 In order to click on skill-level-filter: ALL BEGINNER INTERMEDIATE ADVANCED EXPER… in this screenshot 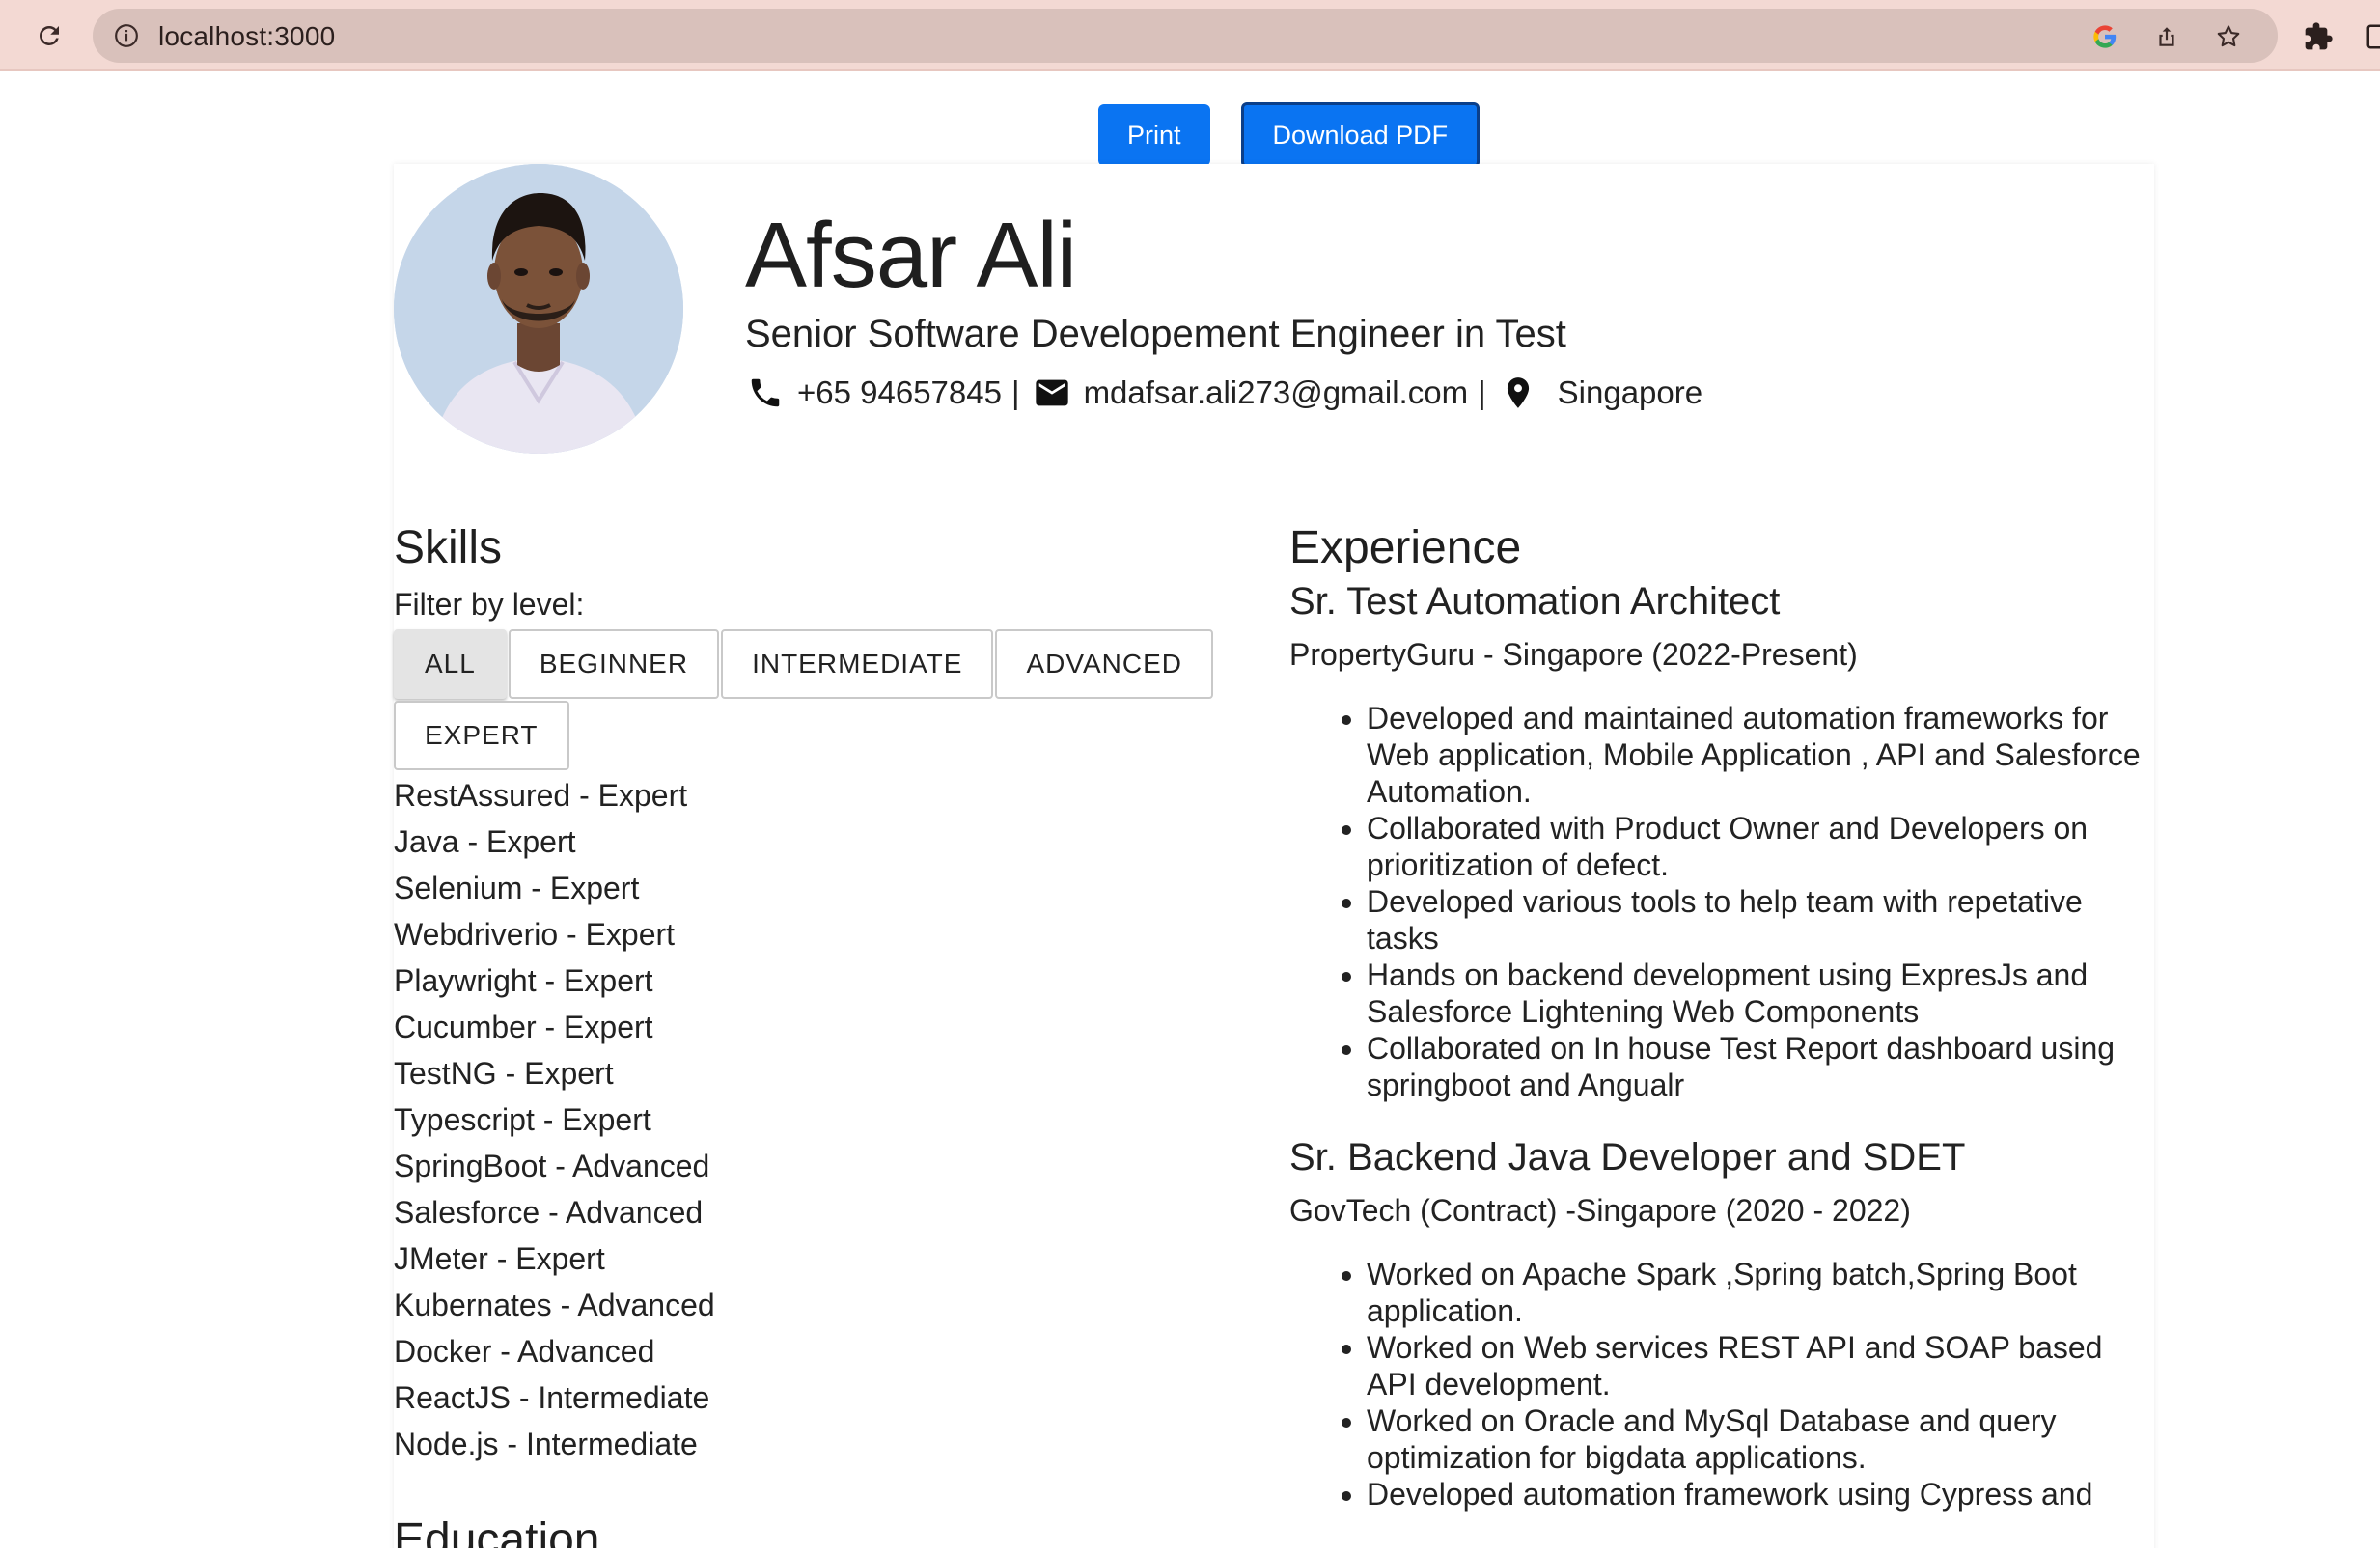, I will do `click(809, 701)`.